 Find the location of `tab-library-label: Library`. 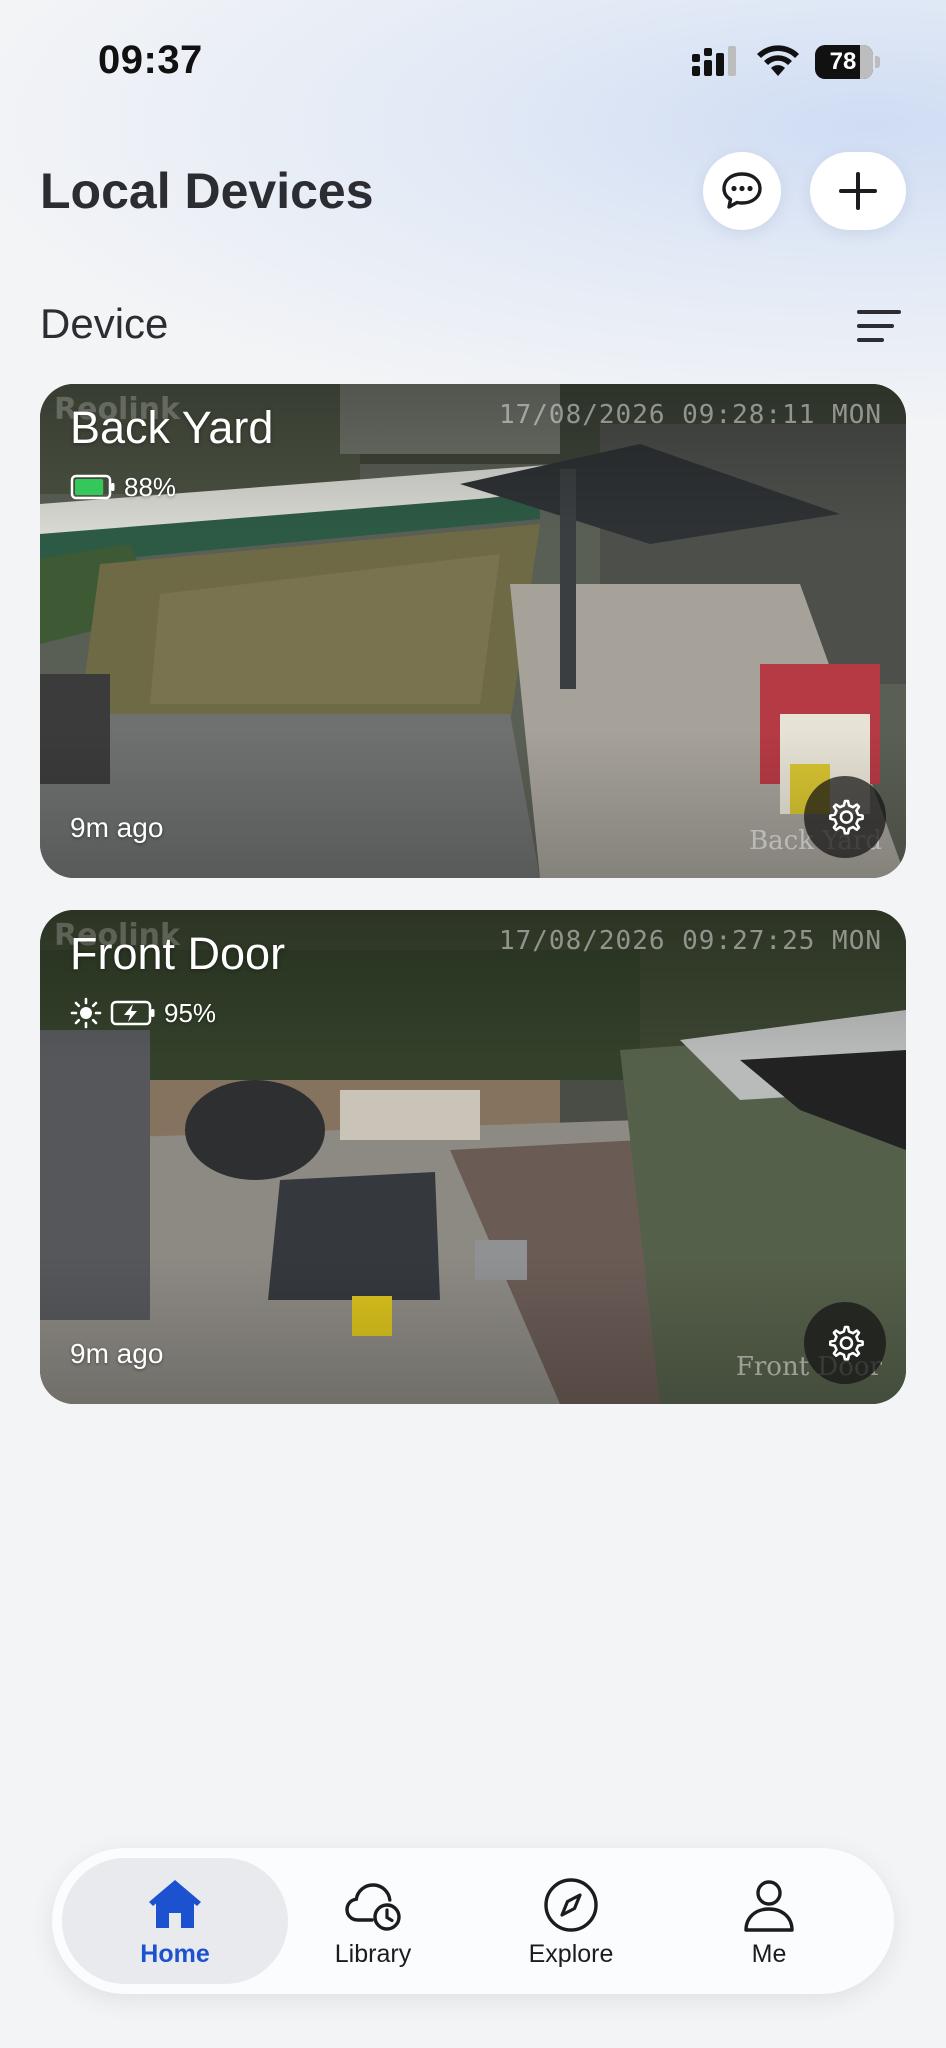

tab-library-label: Library is located at coordinates (373, 1954).